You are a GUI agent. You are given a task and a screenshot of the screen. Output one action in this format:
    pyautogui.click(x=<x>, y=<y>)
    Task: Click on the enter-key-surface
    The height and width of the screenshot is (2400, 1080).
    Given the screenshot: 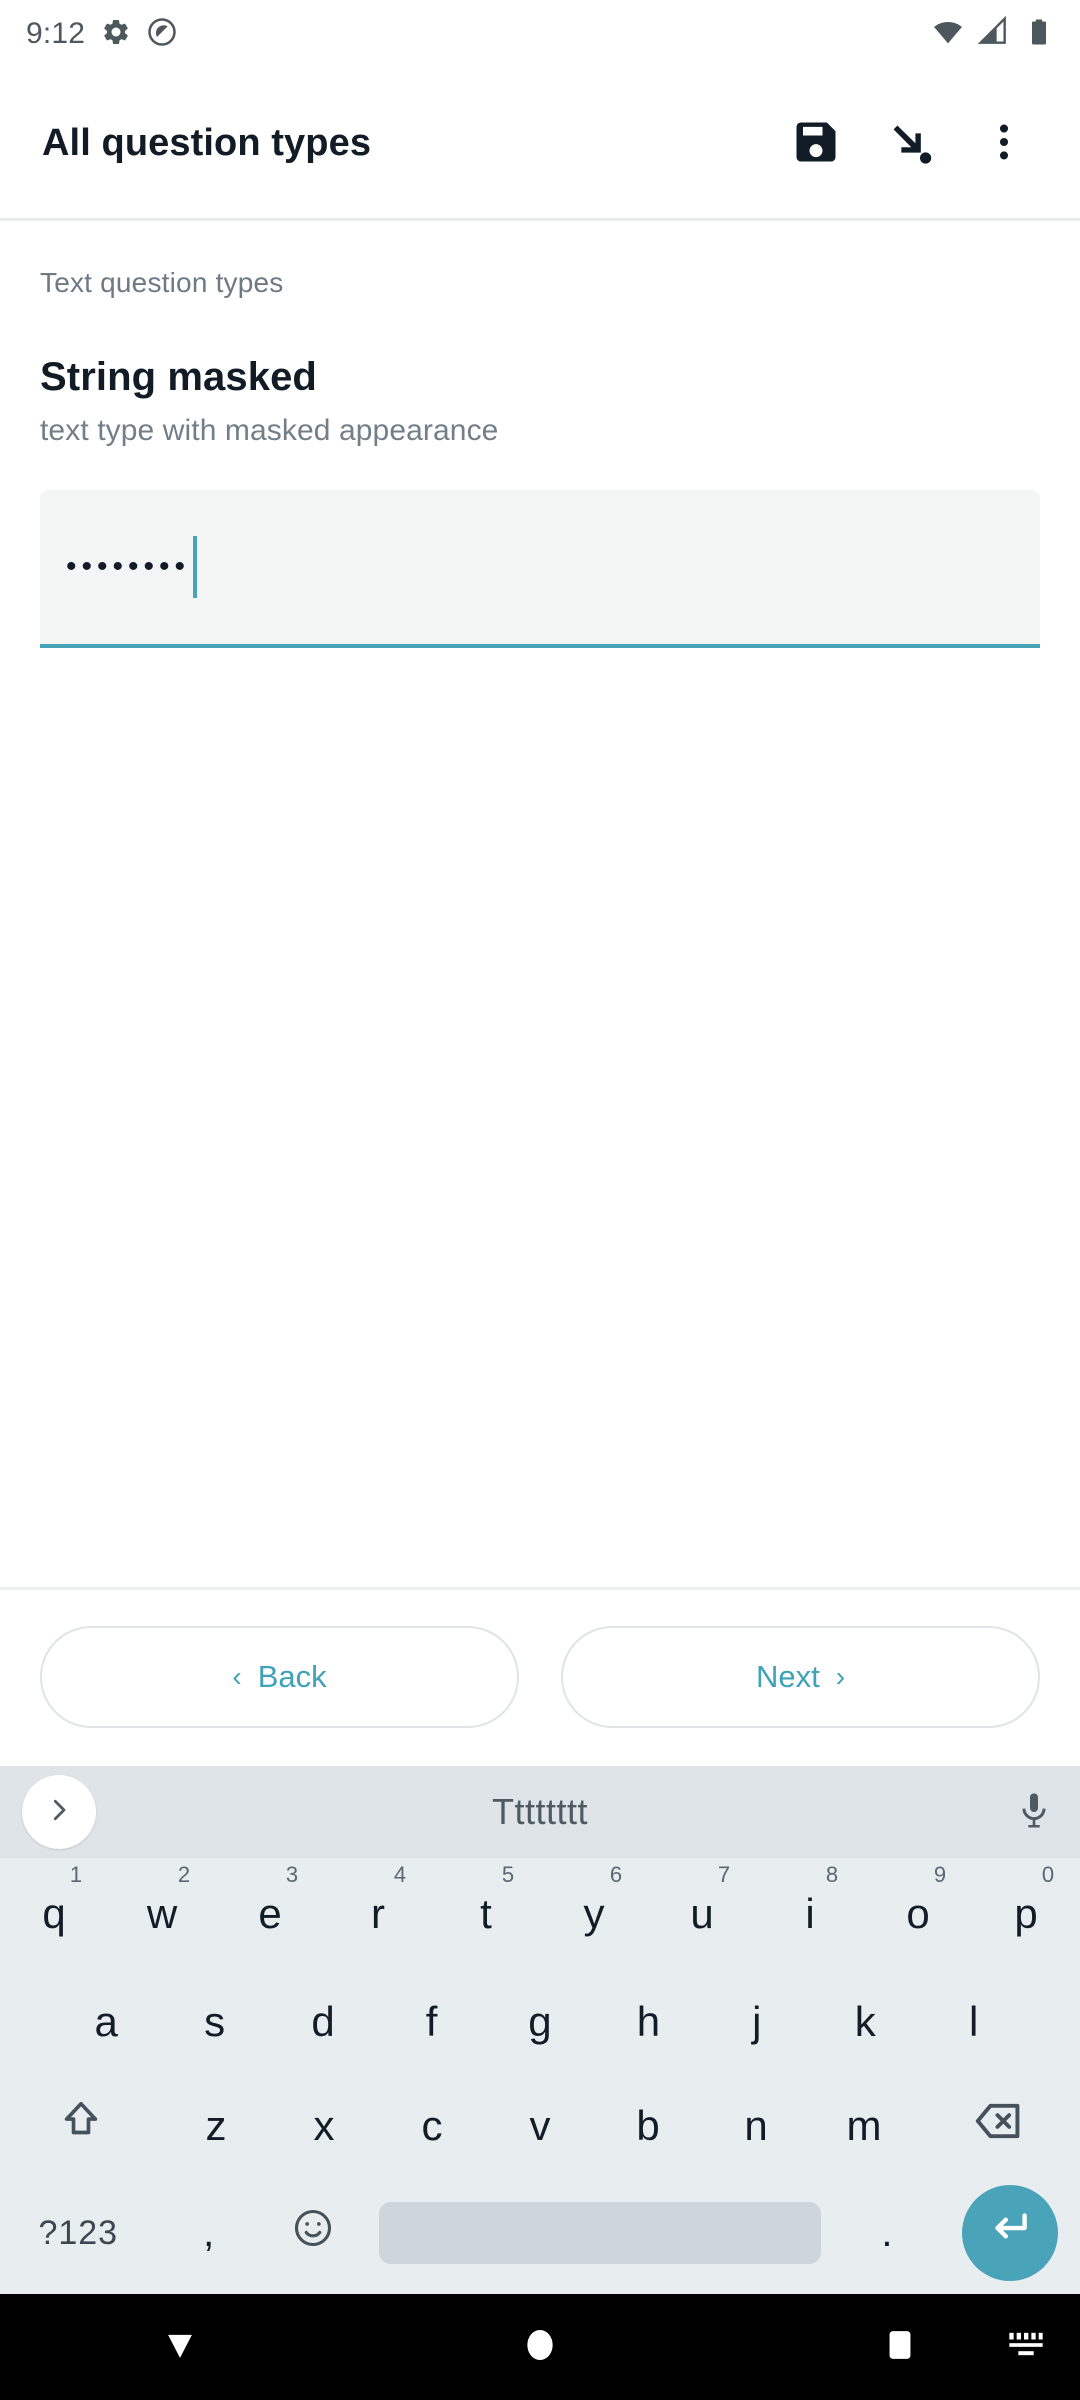 What is the action you would take?
    pyautogui.click(x=1009, y=2233)
    